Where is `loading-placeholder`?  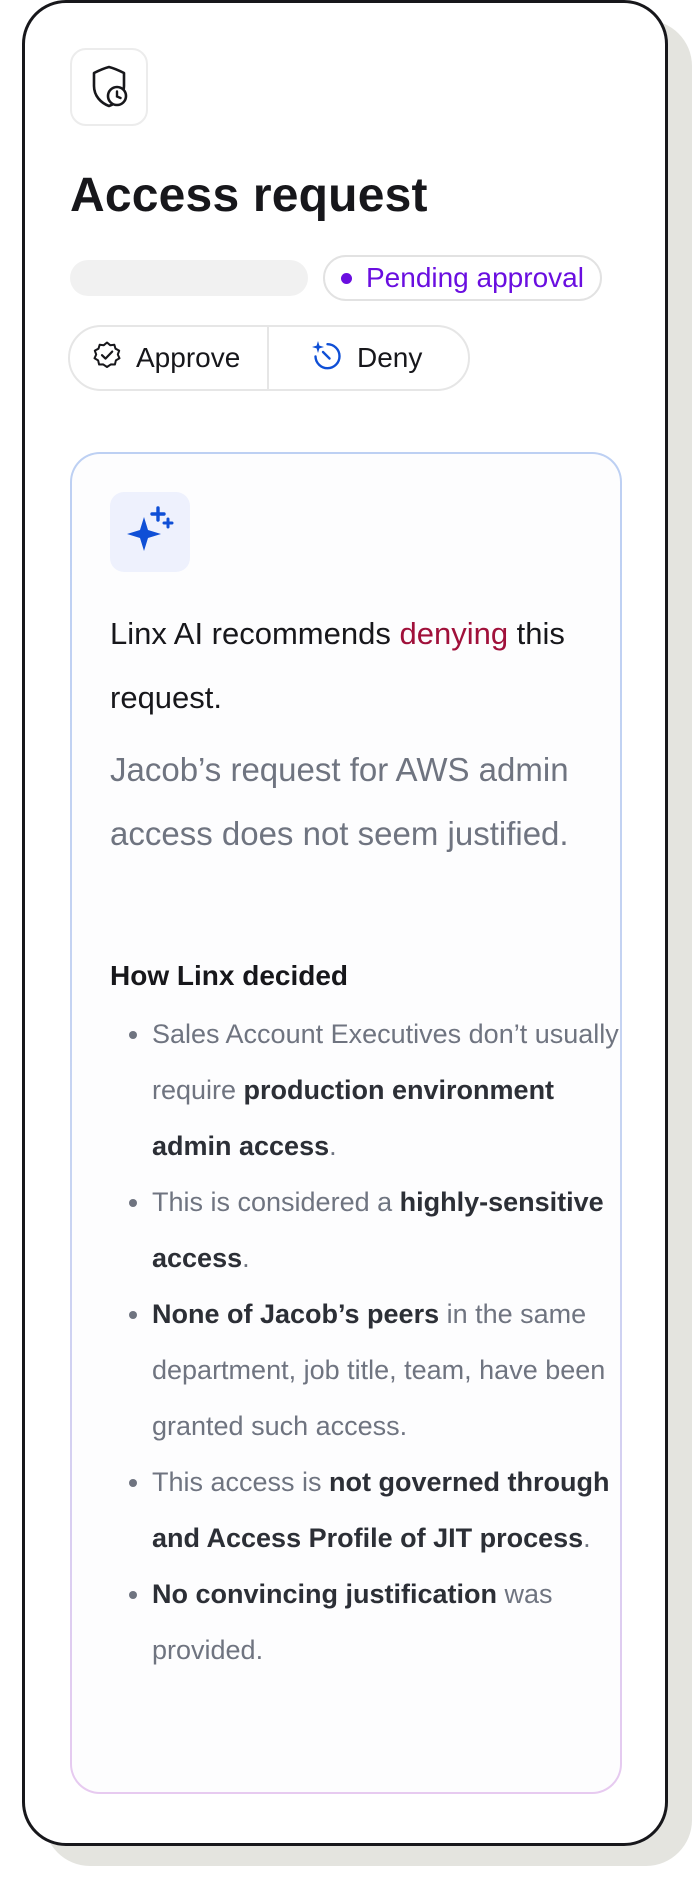
loading-placeholder is located at coordinates (189, 278).